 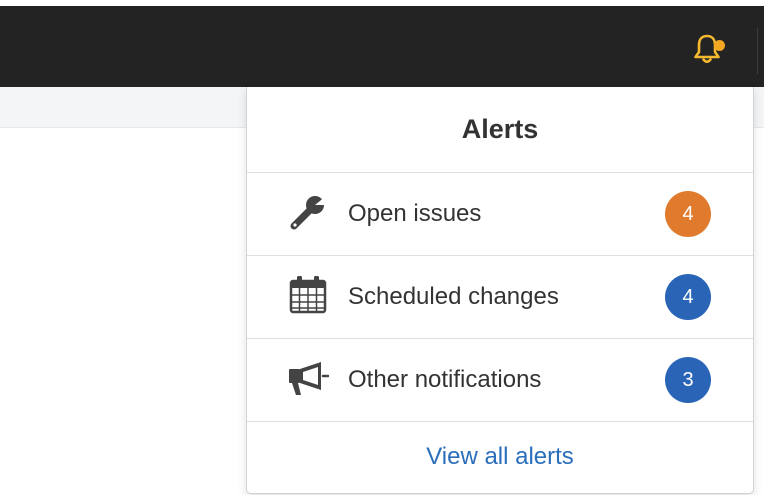 What do you see at coordinates (445, 379) in the screenshot?
I see `alert-item-label: Other notifications` at bounding box center [445, 379].